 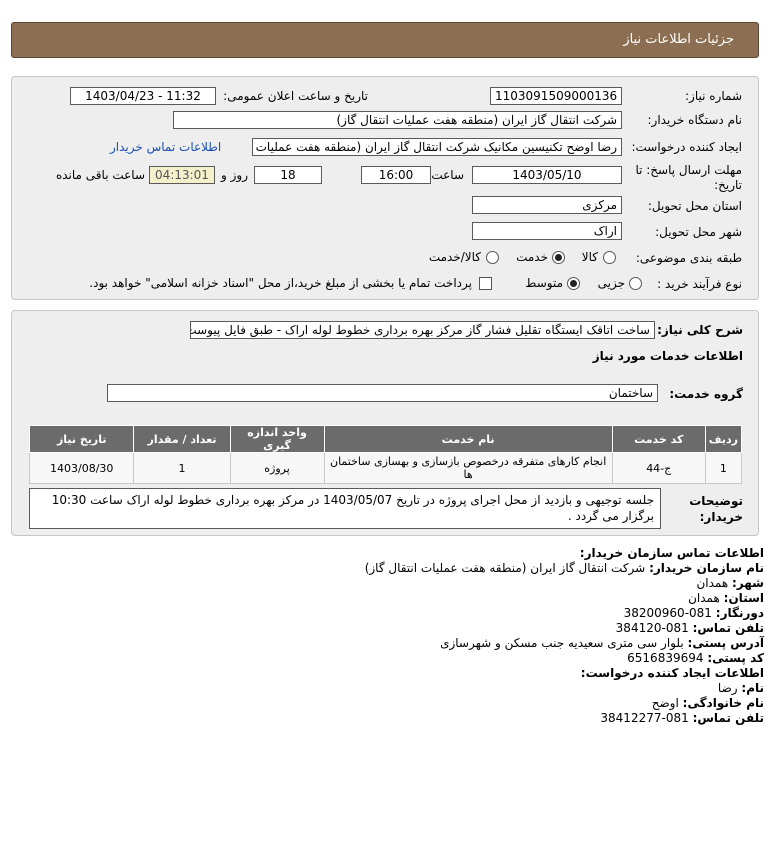 What do you see at coordinates (609, 257) in the screenshot?
I see `category-radio-goods` at bounding box center [609, 257].